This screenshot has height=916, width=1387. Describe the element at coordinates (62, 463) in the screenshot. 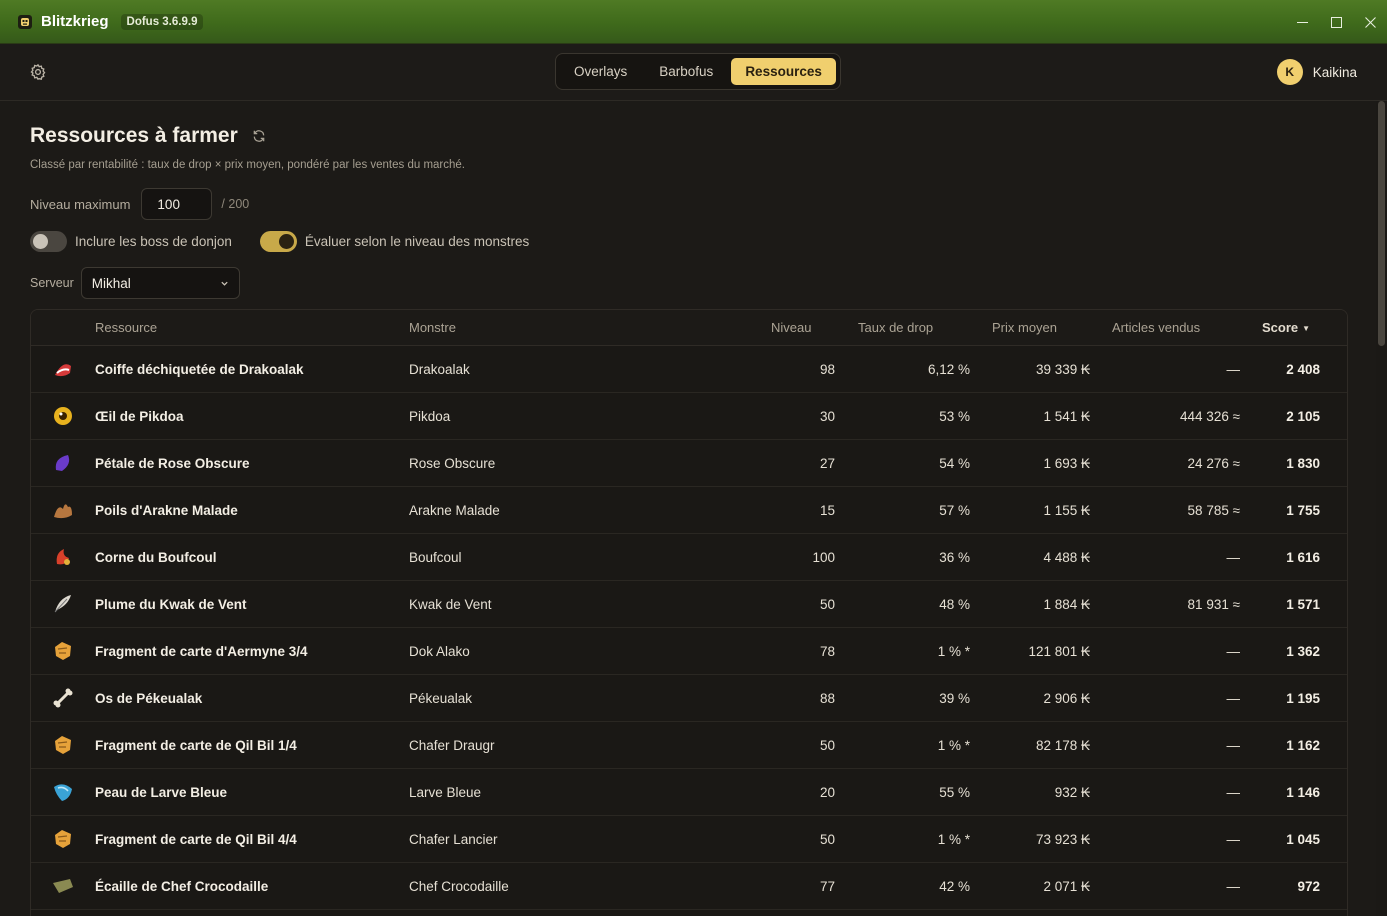

I see `petal-icon` at that location.